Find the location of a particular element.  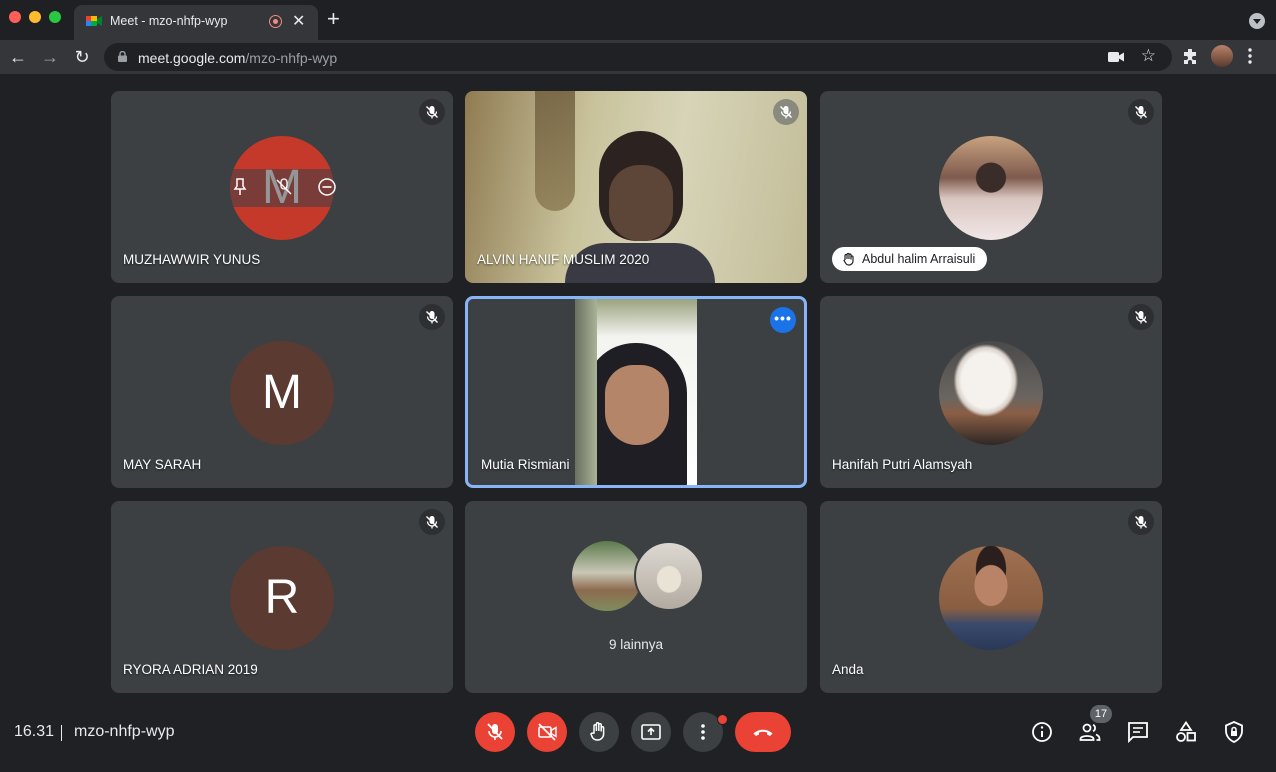

participant-tile: M MUZHAWWIR YUNUS is located at coordinates (282, 187).